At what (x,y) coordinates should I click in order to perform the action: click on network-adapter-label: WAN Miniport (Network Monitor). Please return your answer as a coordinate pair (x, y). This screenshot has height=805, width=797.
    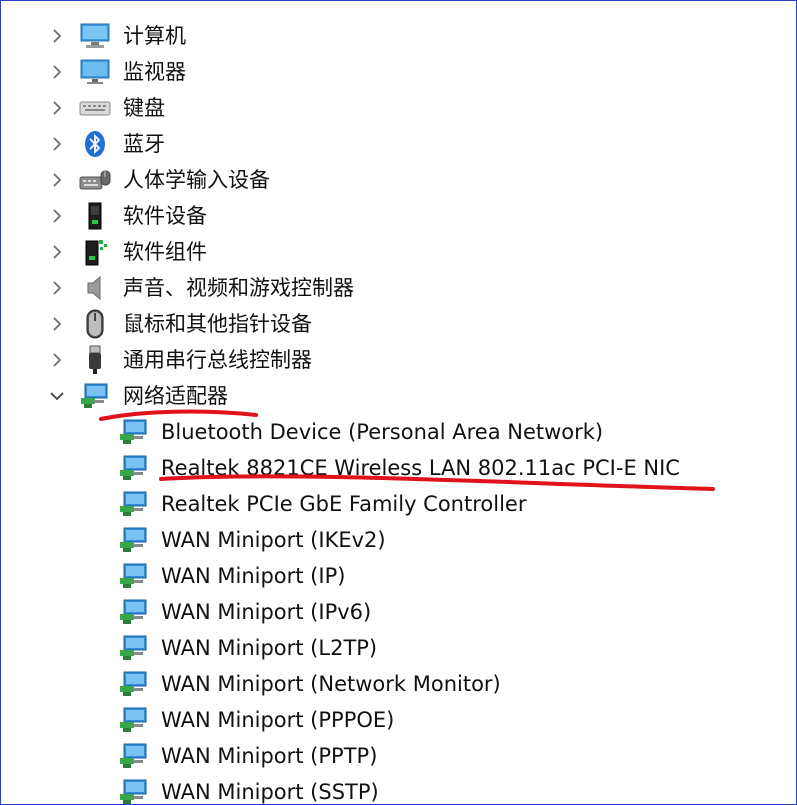
    Looking at the image, I should click on (331, 684).